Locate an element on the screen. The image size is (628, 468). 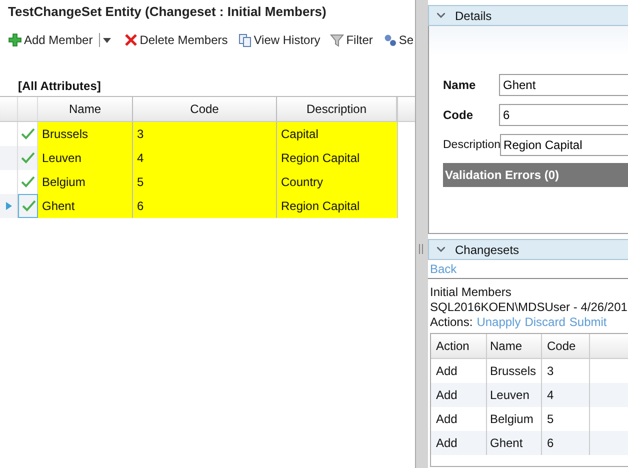
grid-row: Ghent 6 Region Capital is located at coordinates (207, 206).